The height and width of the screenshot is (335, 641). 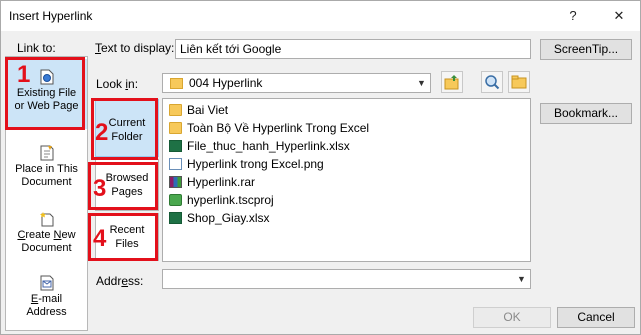 What do you see at coordinates (320, 16) in the screenshot?
I see `title-bar: Insert Hyperlink ? ✕` at bounding box center [320, 16].